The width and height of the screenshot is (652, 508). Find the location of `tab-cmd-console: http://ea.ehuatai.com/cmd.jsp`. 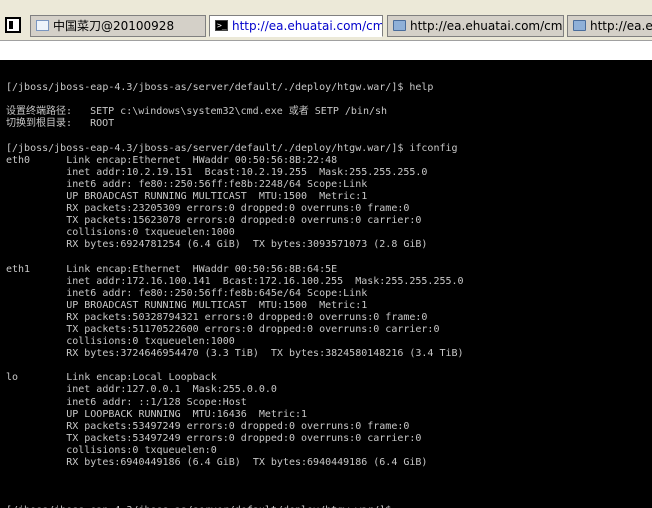

tab-cmd-console: http://ea.ehuatai.com/cmd.jsp is located at coordinates (296, 26).